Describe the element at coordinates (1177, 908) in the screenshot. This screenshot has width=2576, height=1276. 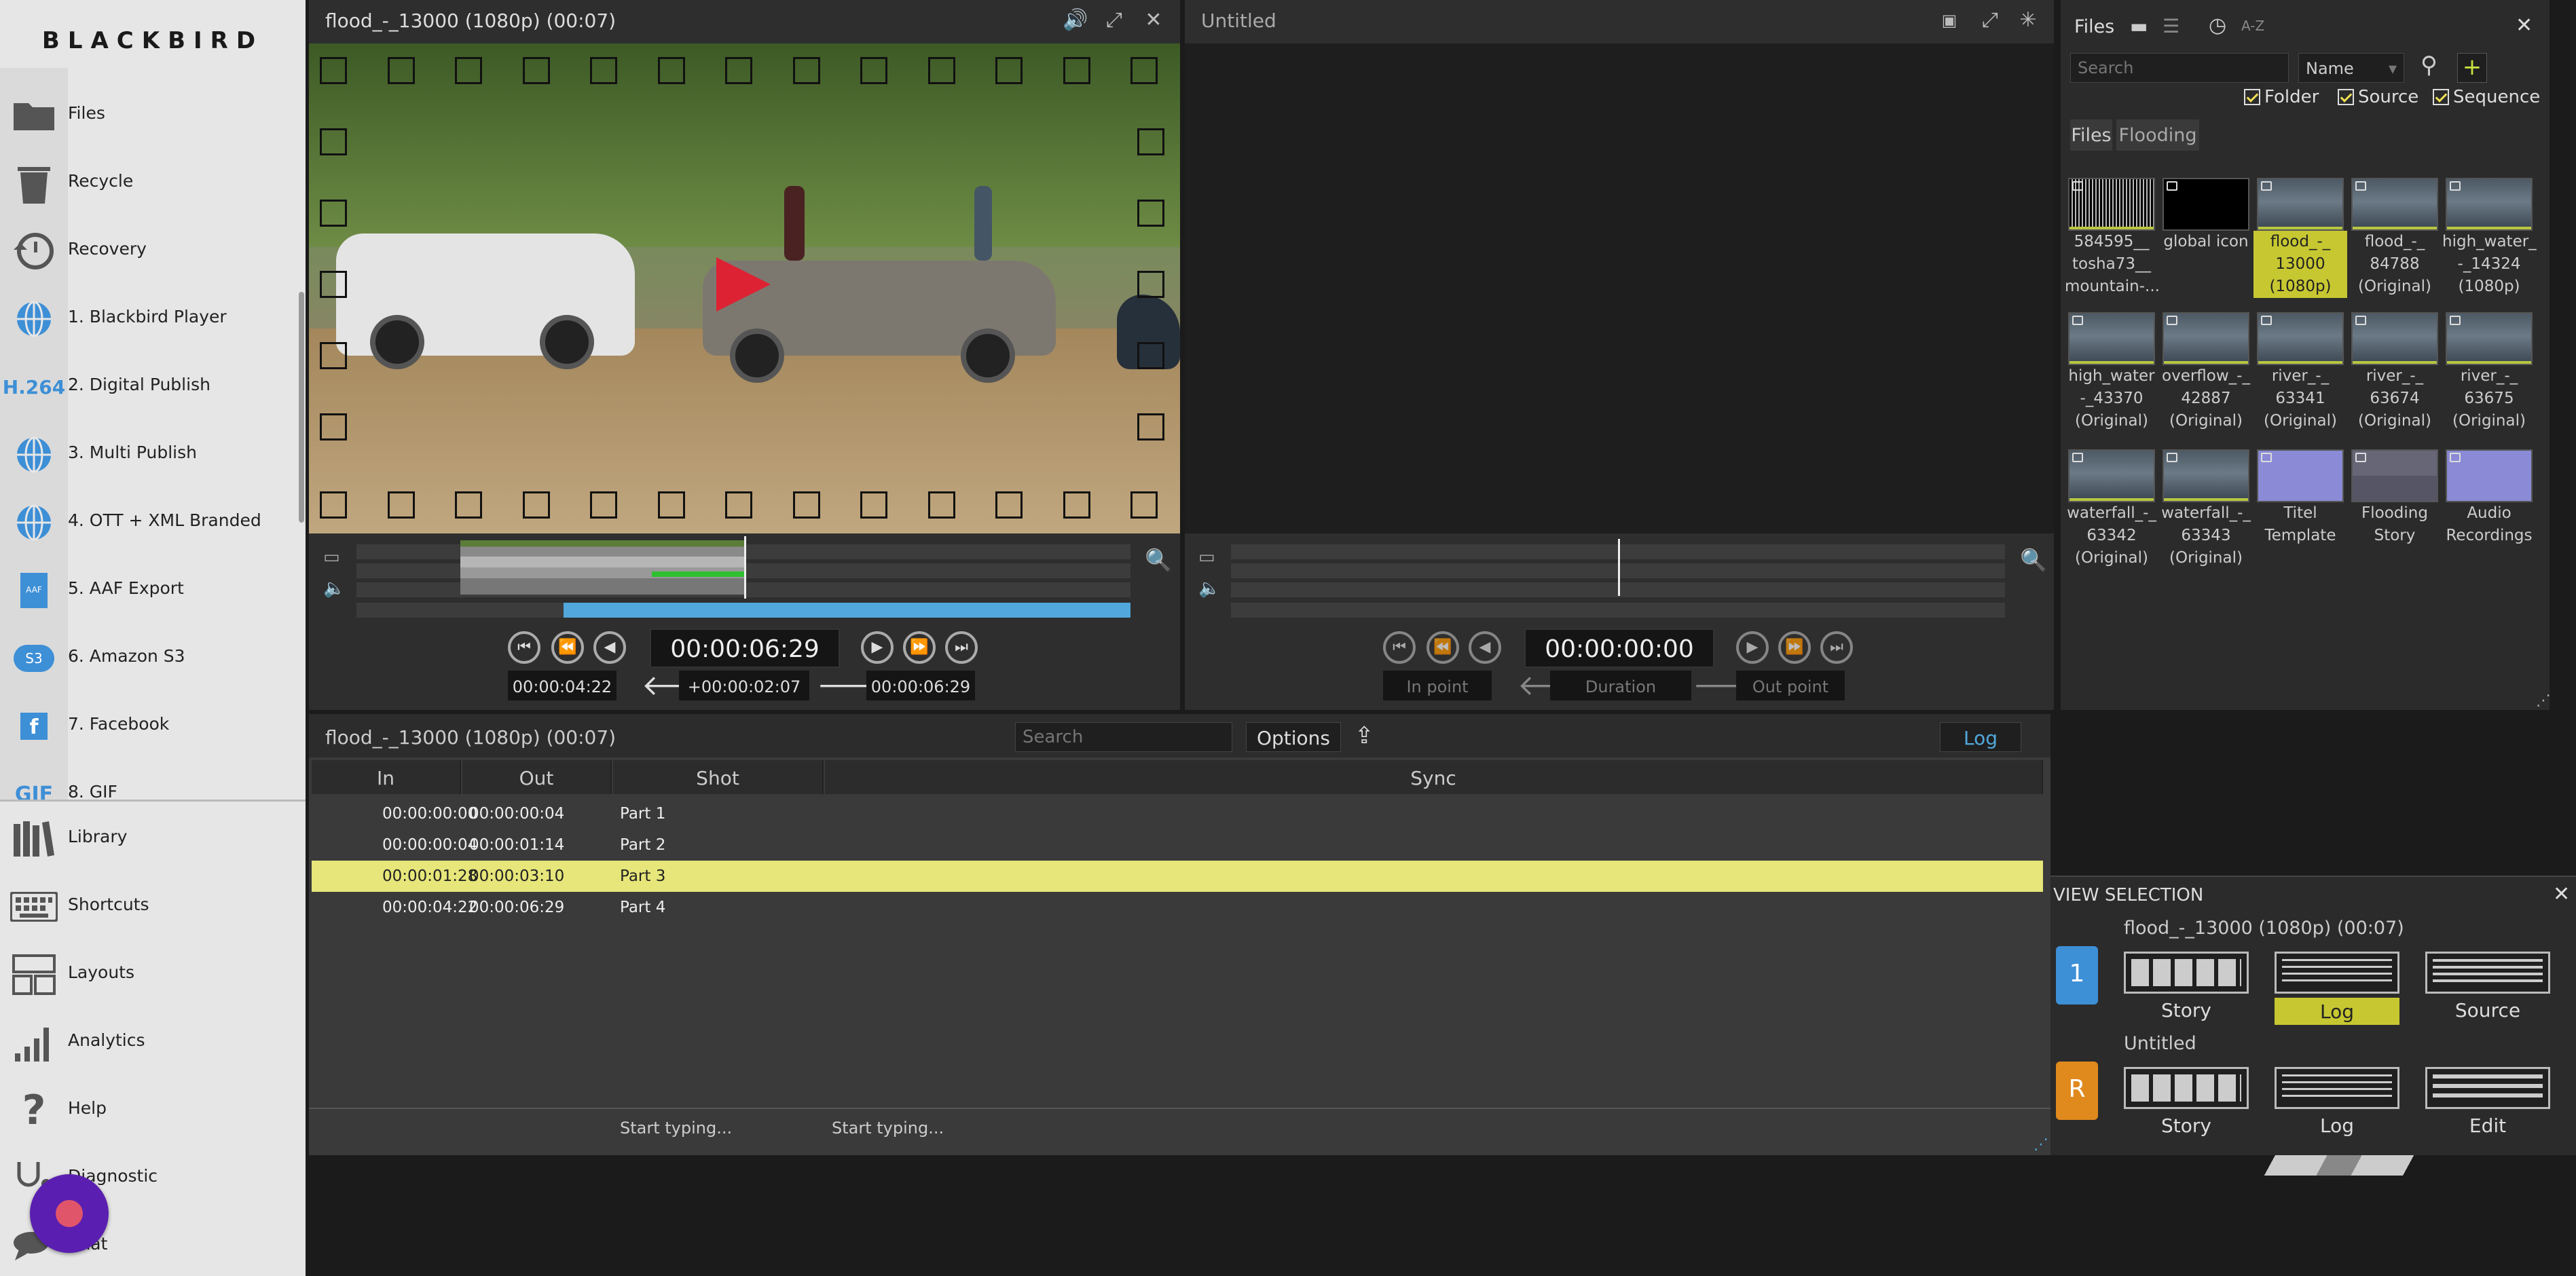
I see `table-row: 00:00:04:22 00:00:06:29 Part 4` at that location.